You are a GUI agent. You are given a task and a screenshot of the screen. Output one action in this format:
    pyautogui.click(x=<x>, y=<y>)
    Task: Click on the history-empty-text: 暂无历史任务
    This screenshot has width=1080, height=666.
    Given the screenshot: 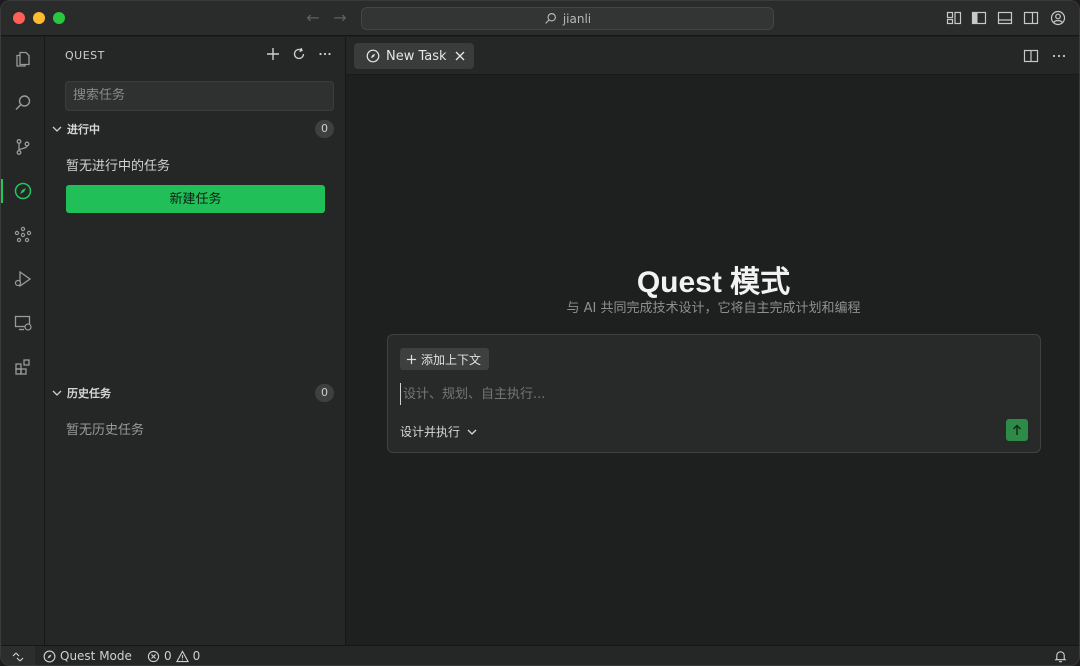 What is the action you would take?
    pyautogui.click(x=105, y=430)
    